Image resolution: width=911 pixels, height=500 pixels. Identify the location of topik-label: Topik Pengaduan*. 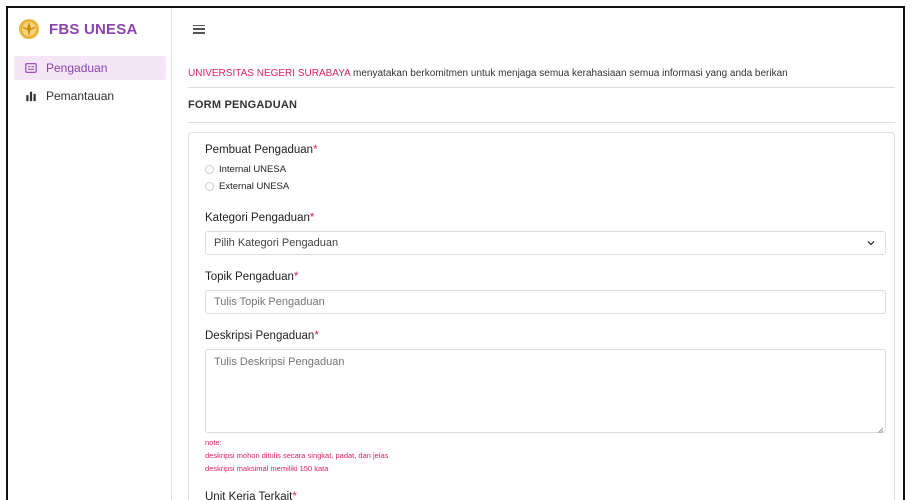
(251, 277).